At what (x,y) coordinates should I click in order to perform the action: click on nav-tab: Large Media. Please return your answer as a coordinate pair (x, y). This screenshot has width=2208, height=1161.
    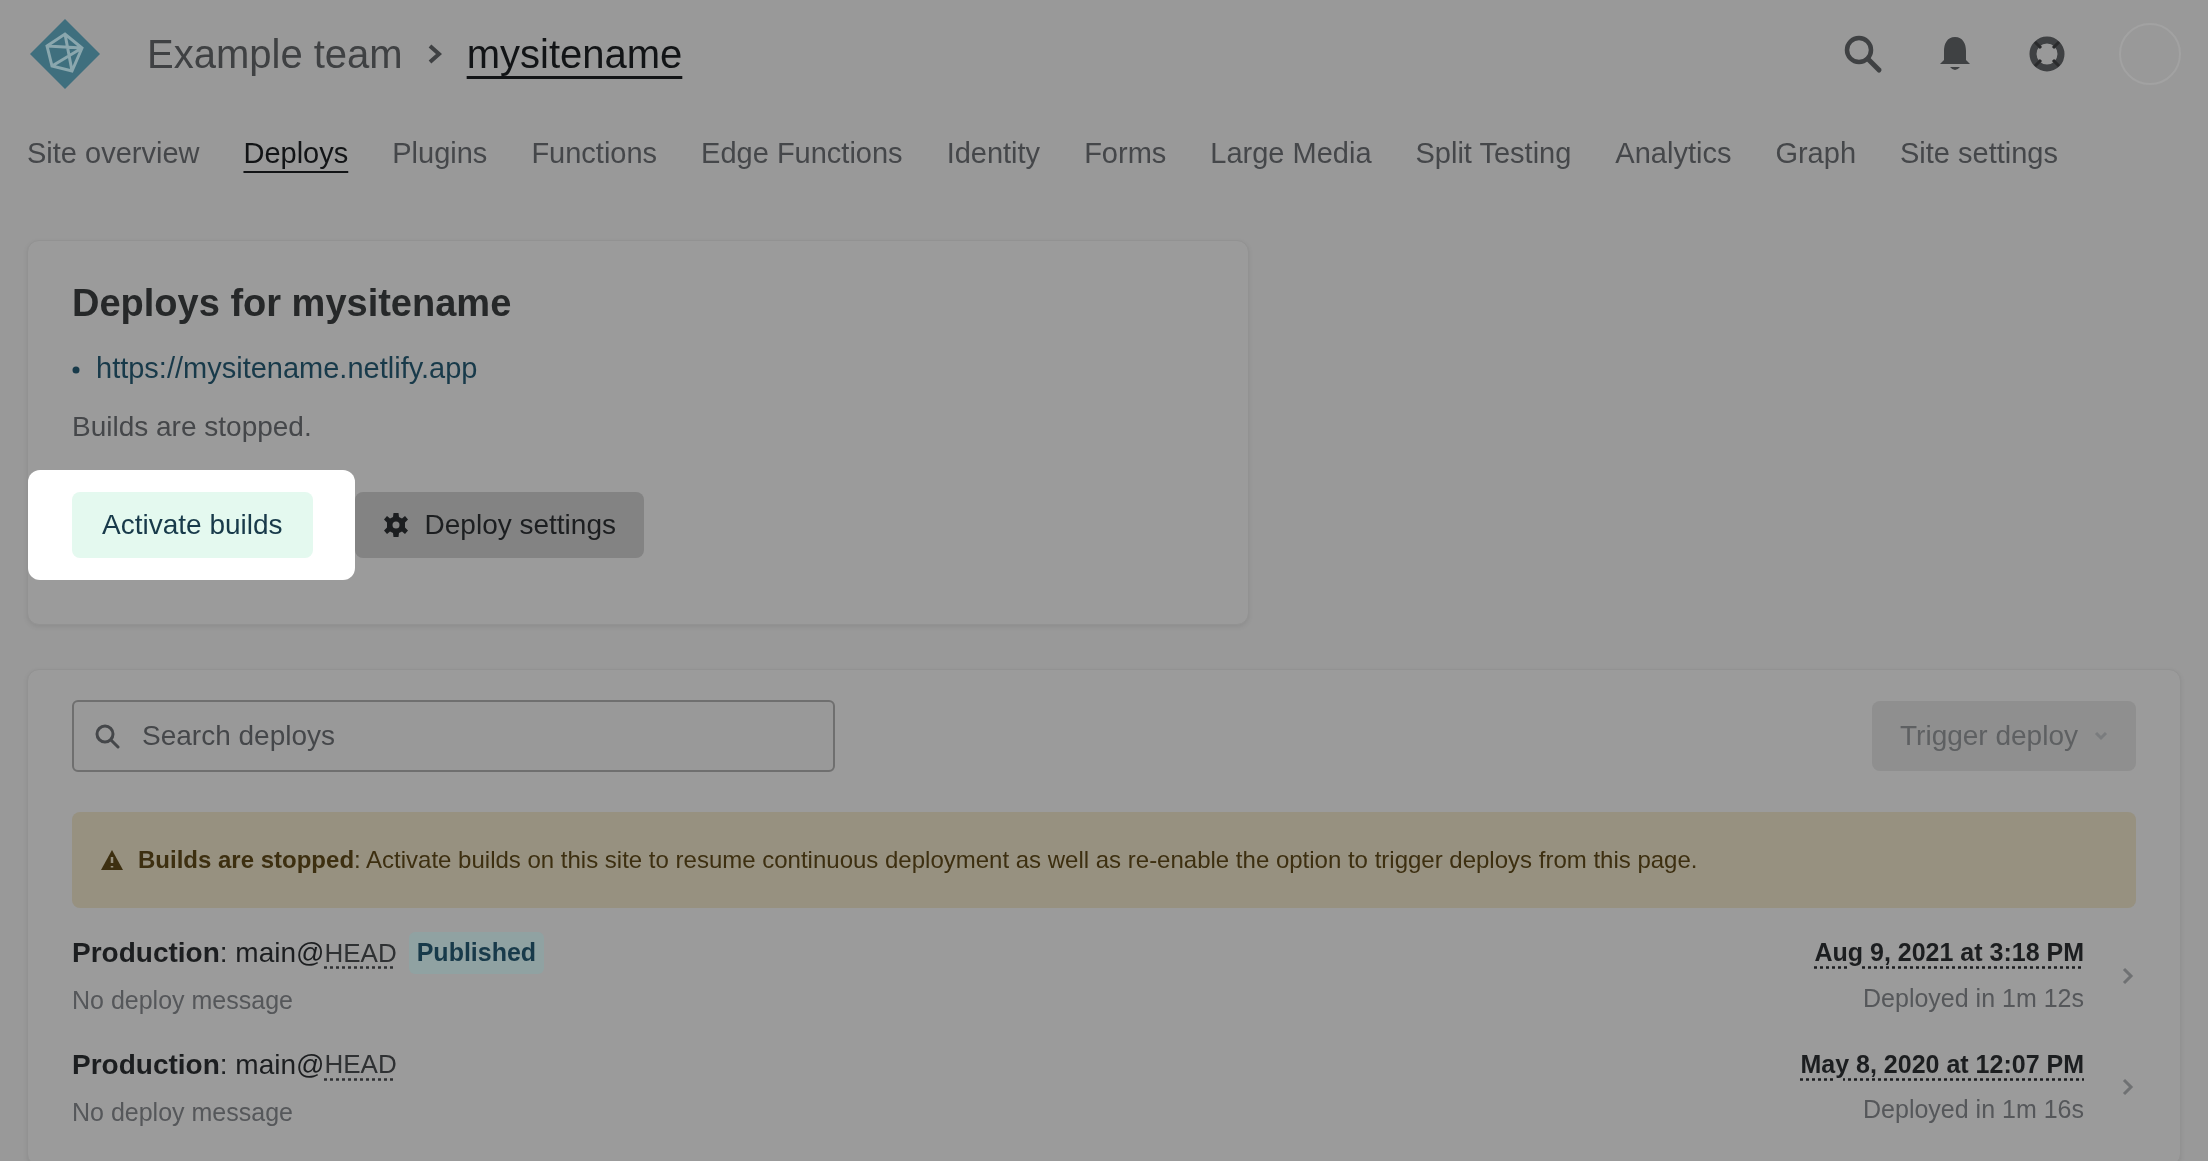
    Looking at the image, I should click on (1291, 154).